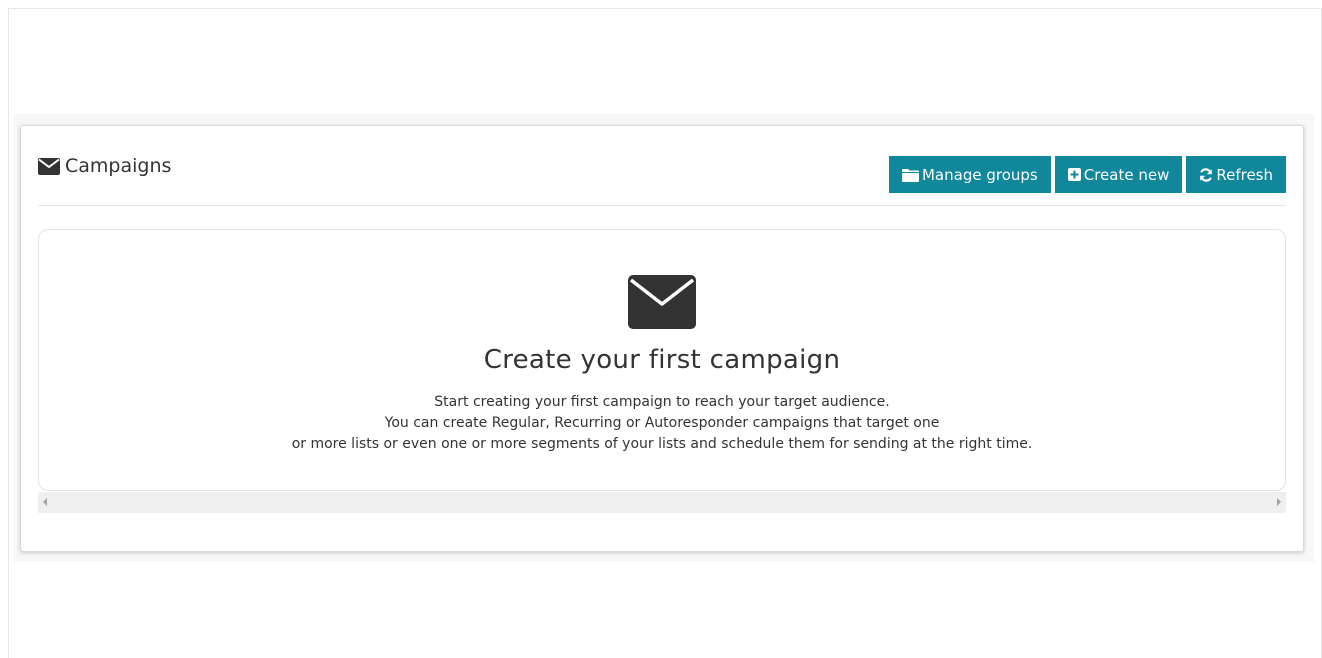 The image size is (1322, 658). I want to click on horizontal-scrollbar, so click(662, 502).